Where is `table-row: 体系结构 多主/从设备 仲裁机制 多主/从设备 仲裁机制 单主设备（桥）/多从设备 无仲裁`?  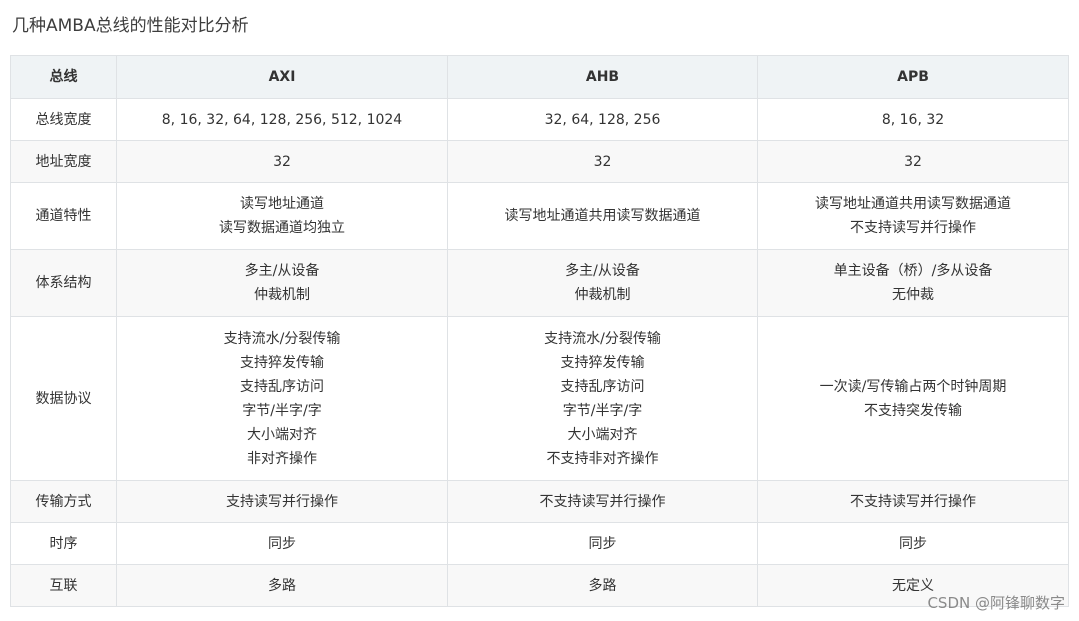 table-row: 体系结构 多主/从设备 仲裁机制 多主/从设备 仲裁机制 单主设备（桥）/多从设备 无仲裁 is located at coordinates (539, 283).